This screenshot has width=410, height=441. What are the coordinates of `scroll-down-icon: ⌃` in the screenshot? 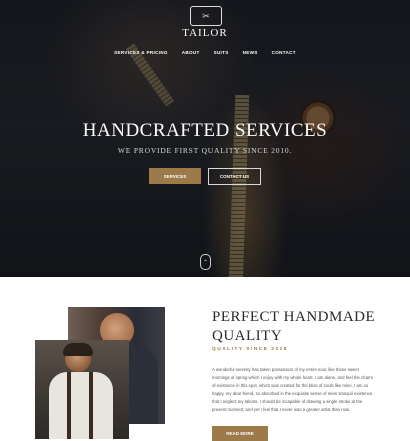 It's located at (205, 262).